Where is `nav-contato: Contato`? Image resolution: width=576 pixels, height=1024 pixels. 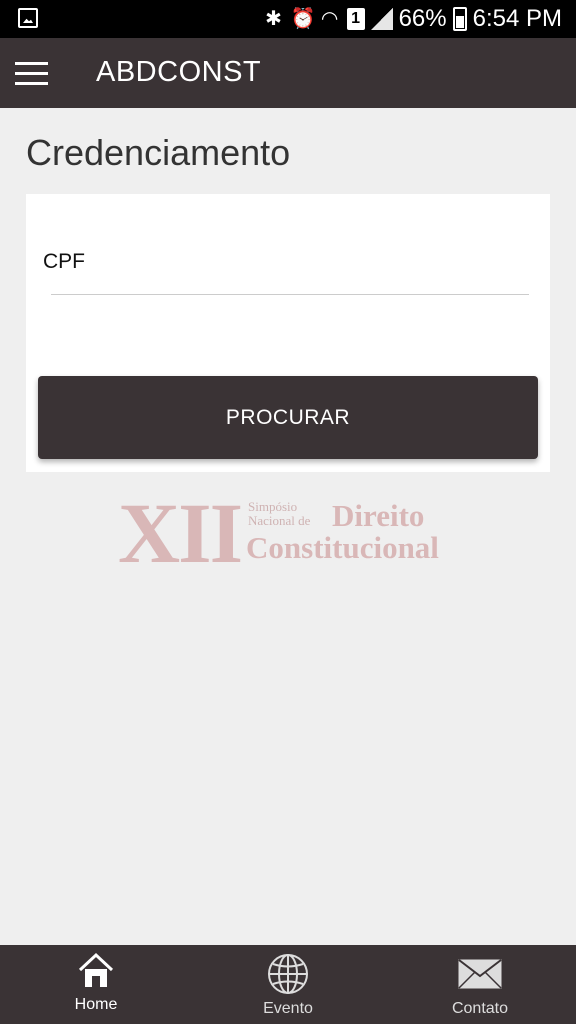 nav-contato: Contato is located at coordinates (480, 984).